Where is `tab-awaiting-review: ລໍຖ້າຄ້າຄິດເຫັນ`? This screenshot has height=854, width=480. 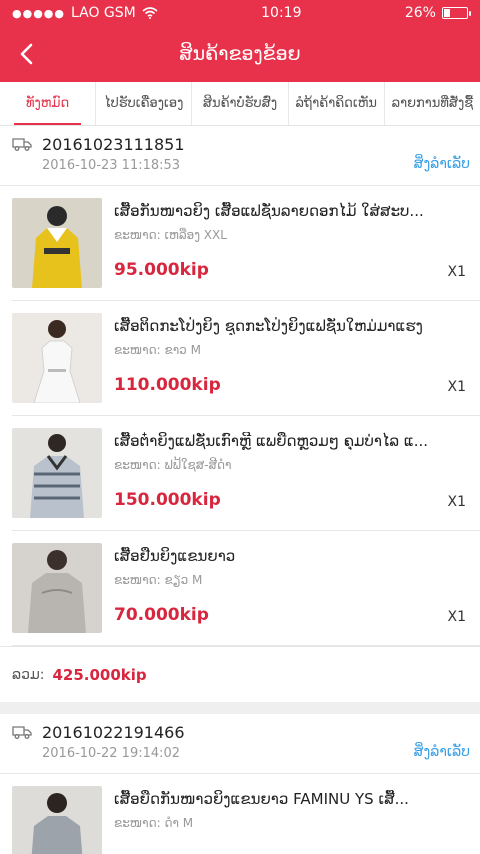 tab-awaiting-review: ລໍຖ້າຄ້າຄິດເຫັນ is located at coordinates (335, 103).